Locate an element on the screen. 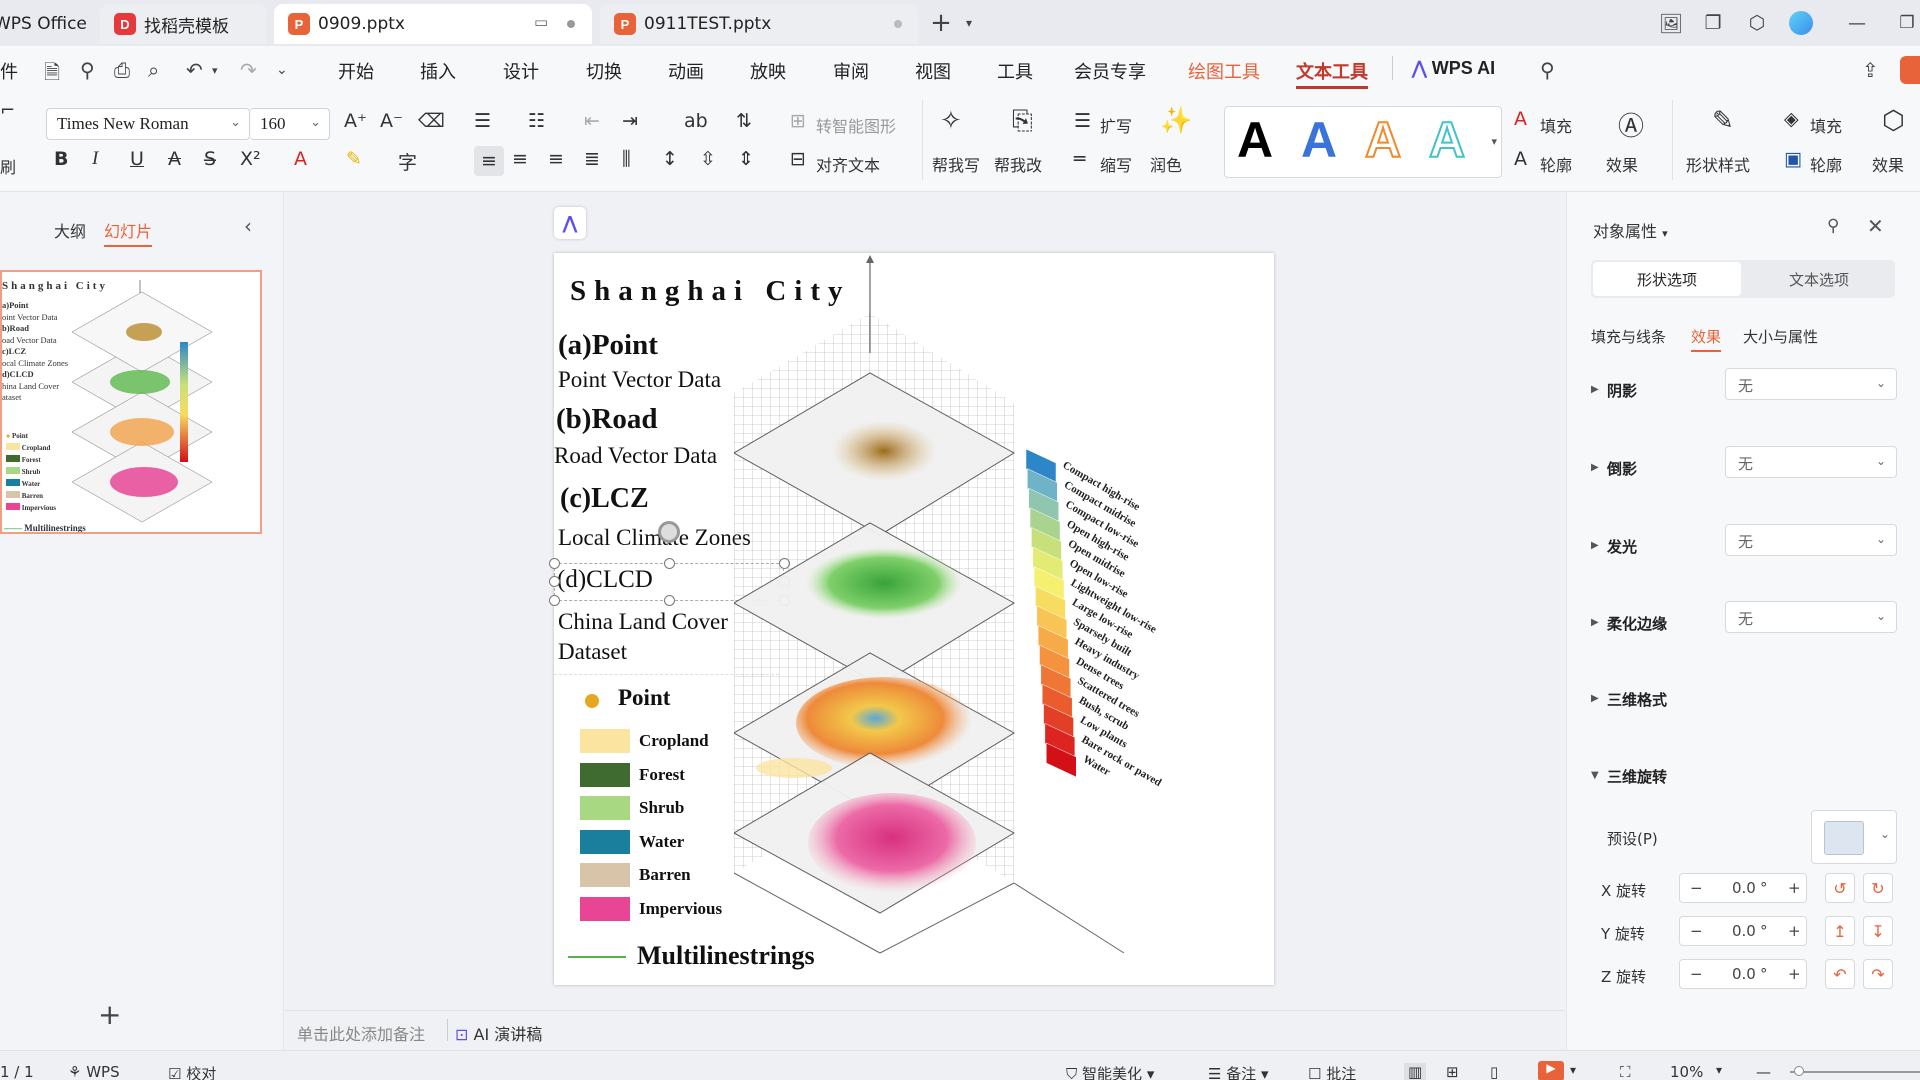 Image resolution: width=1920 pixels, height=1080 pixels. reflection-label: 倒影 is located at coordinates (1622, 468).